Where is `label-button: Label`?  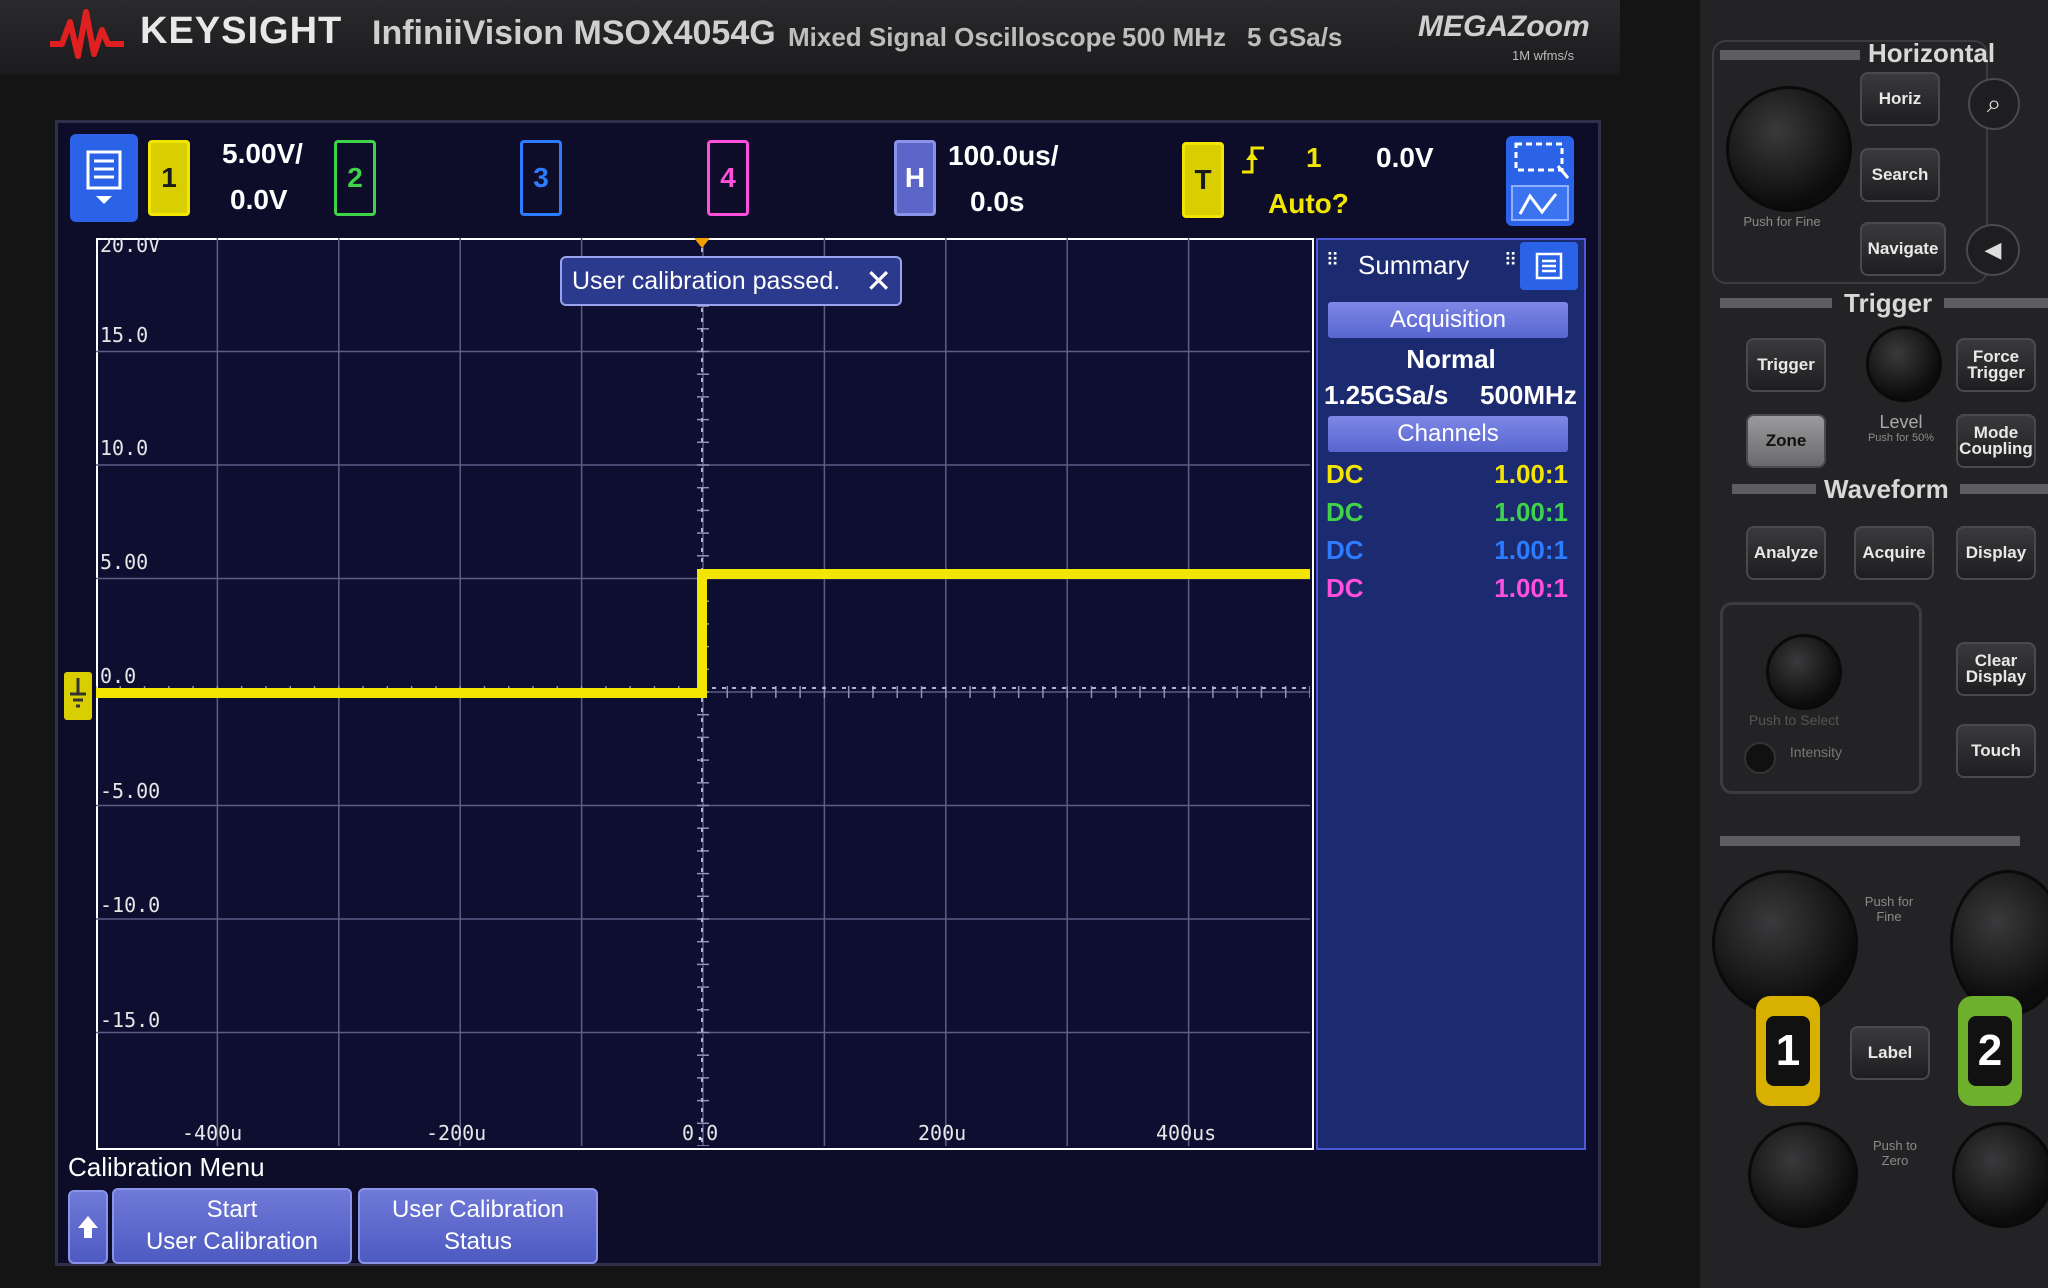
label-button: Label is located at coordinates (1890, 1053).